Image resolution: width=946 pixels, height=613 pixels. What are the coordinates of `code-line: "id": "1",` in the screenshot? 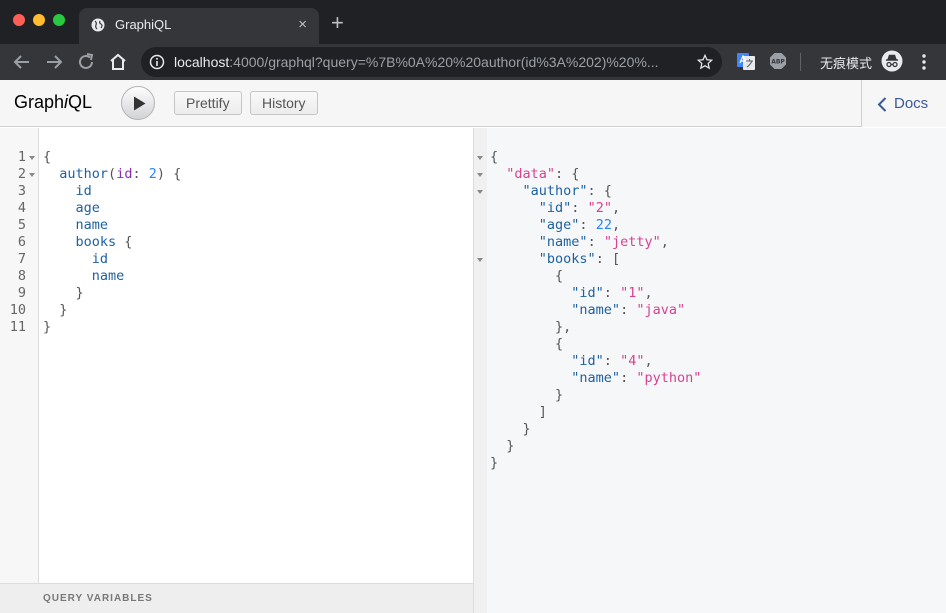 It's located at (571, 293).